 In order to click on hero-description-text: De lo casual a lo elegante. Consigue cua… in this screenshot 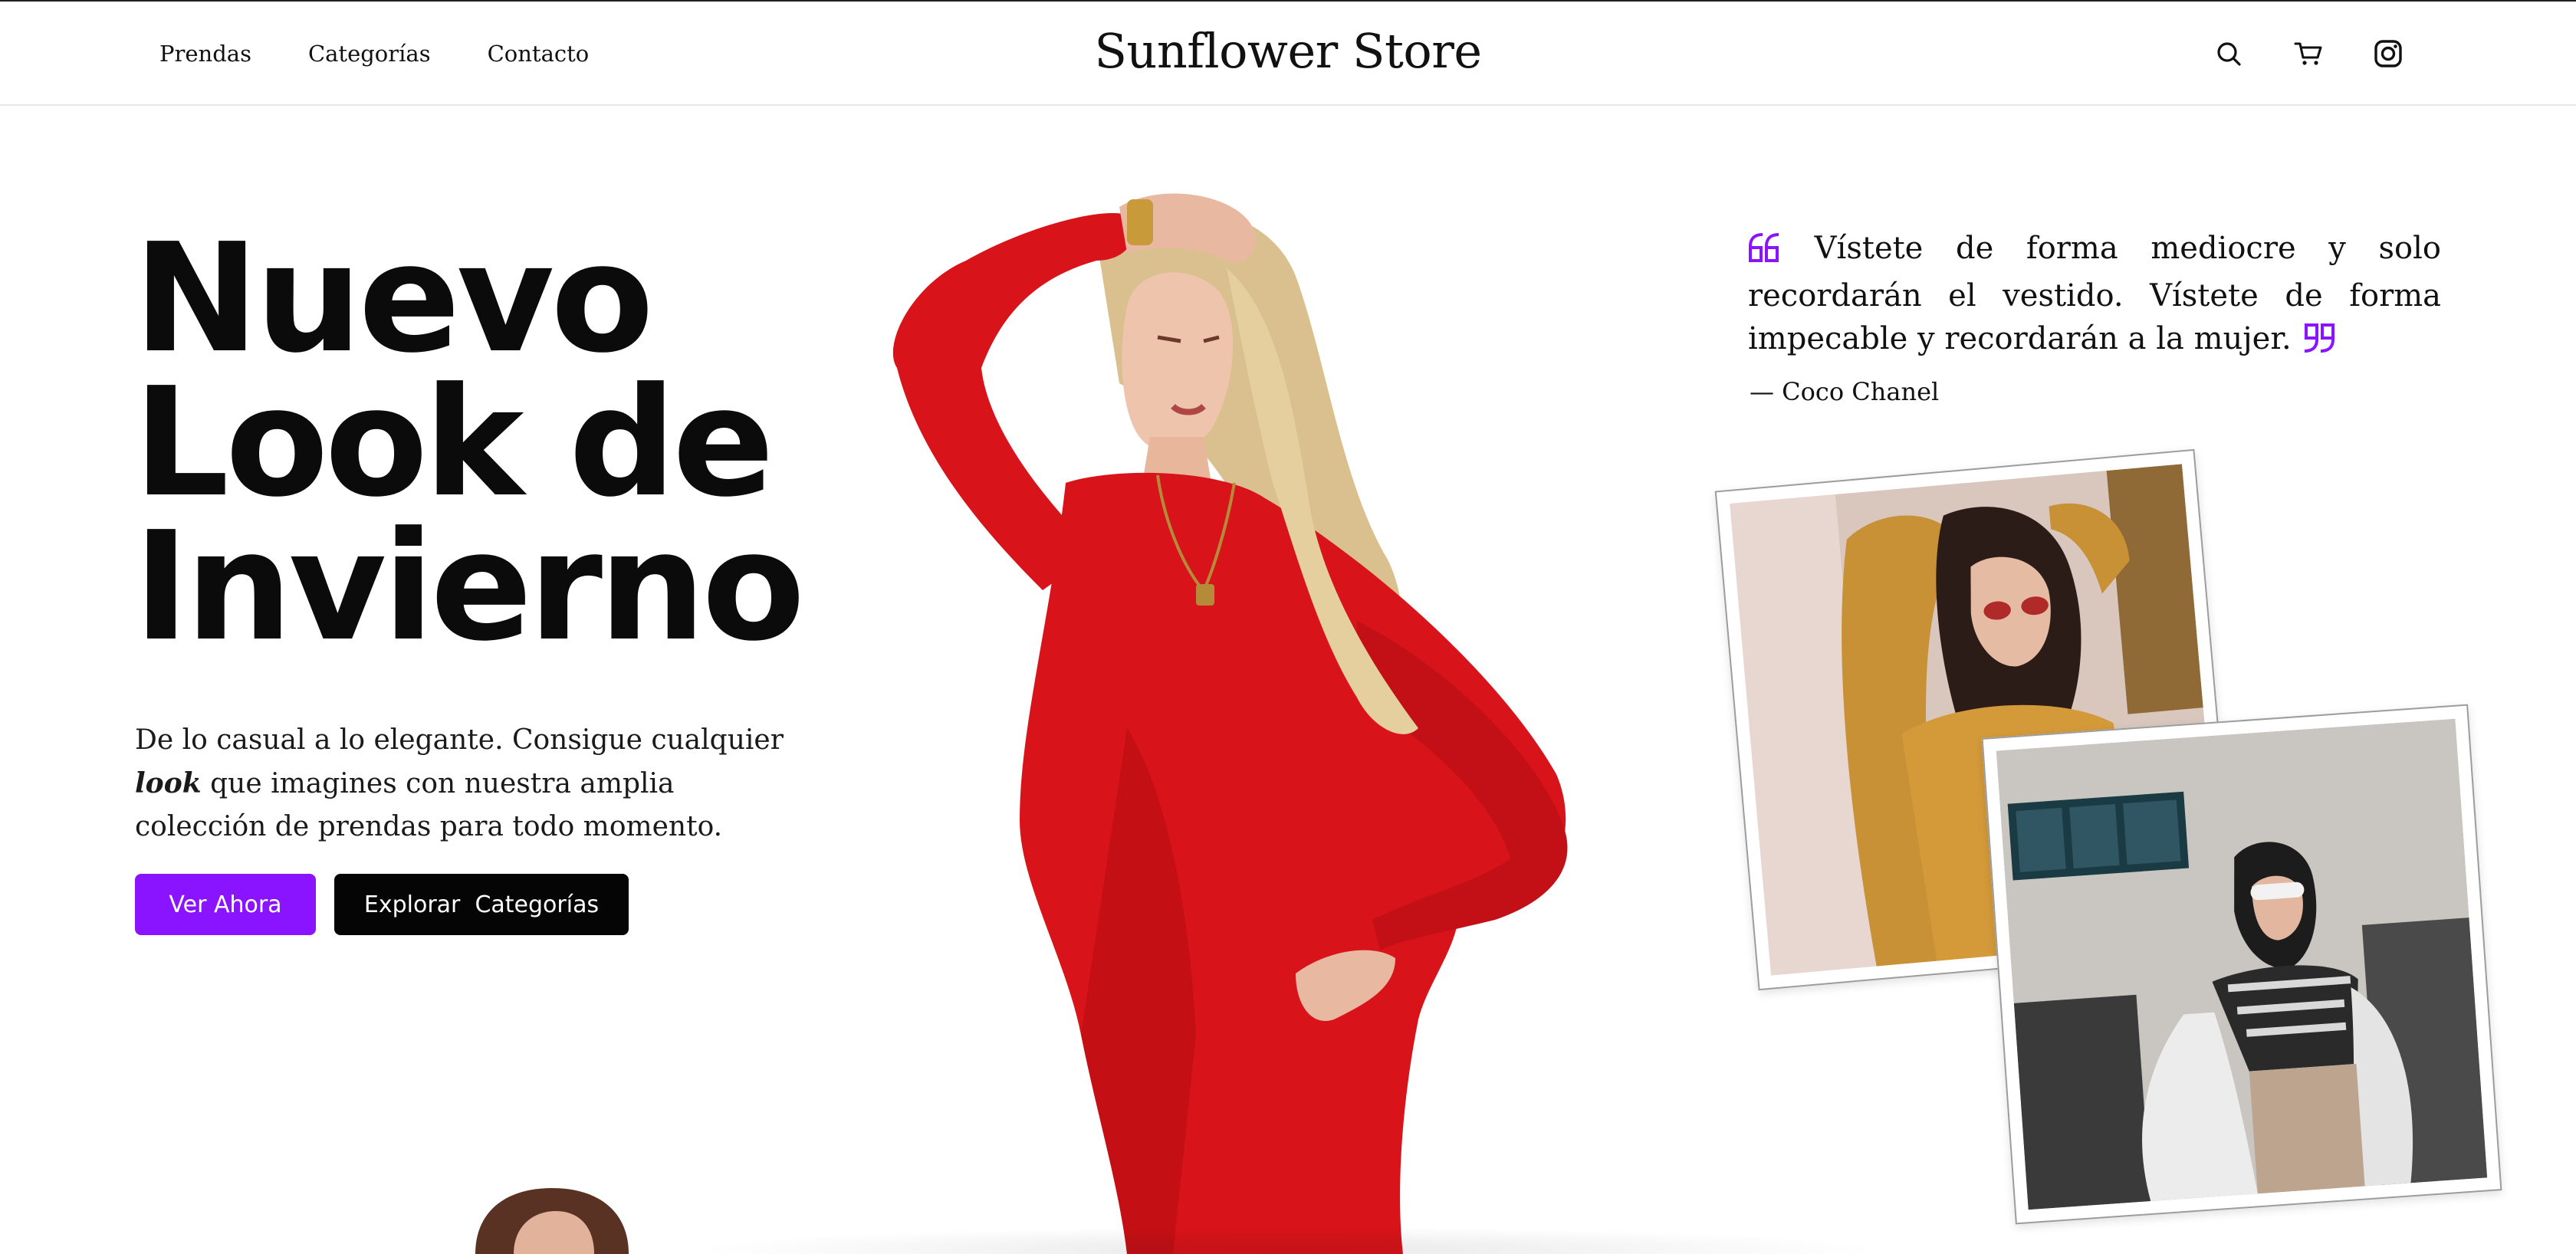, I will do `click(459, 740)`.